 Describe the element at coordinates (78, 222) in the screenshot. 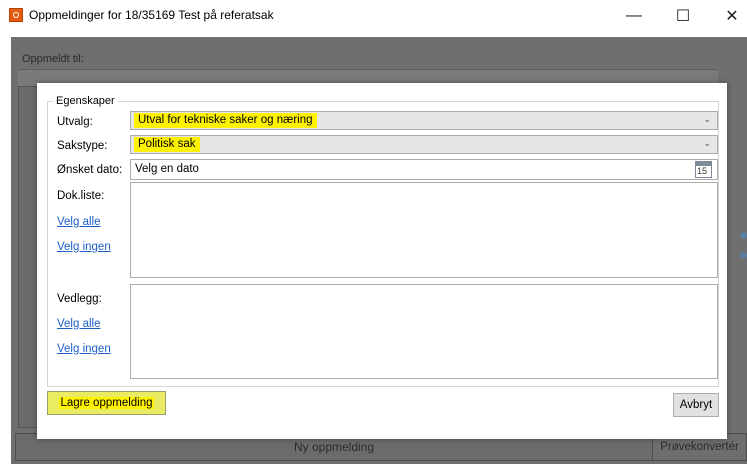

I see `dokliste-select-all-link: Velg alle` at that location.